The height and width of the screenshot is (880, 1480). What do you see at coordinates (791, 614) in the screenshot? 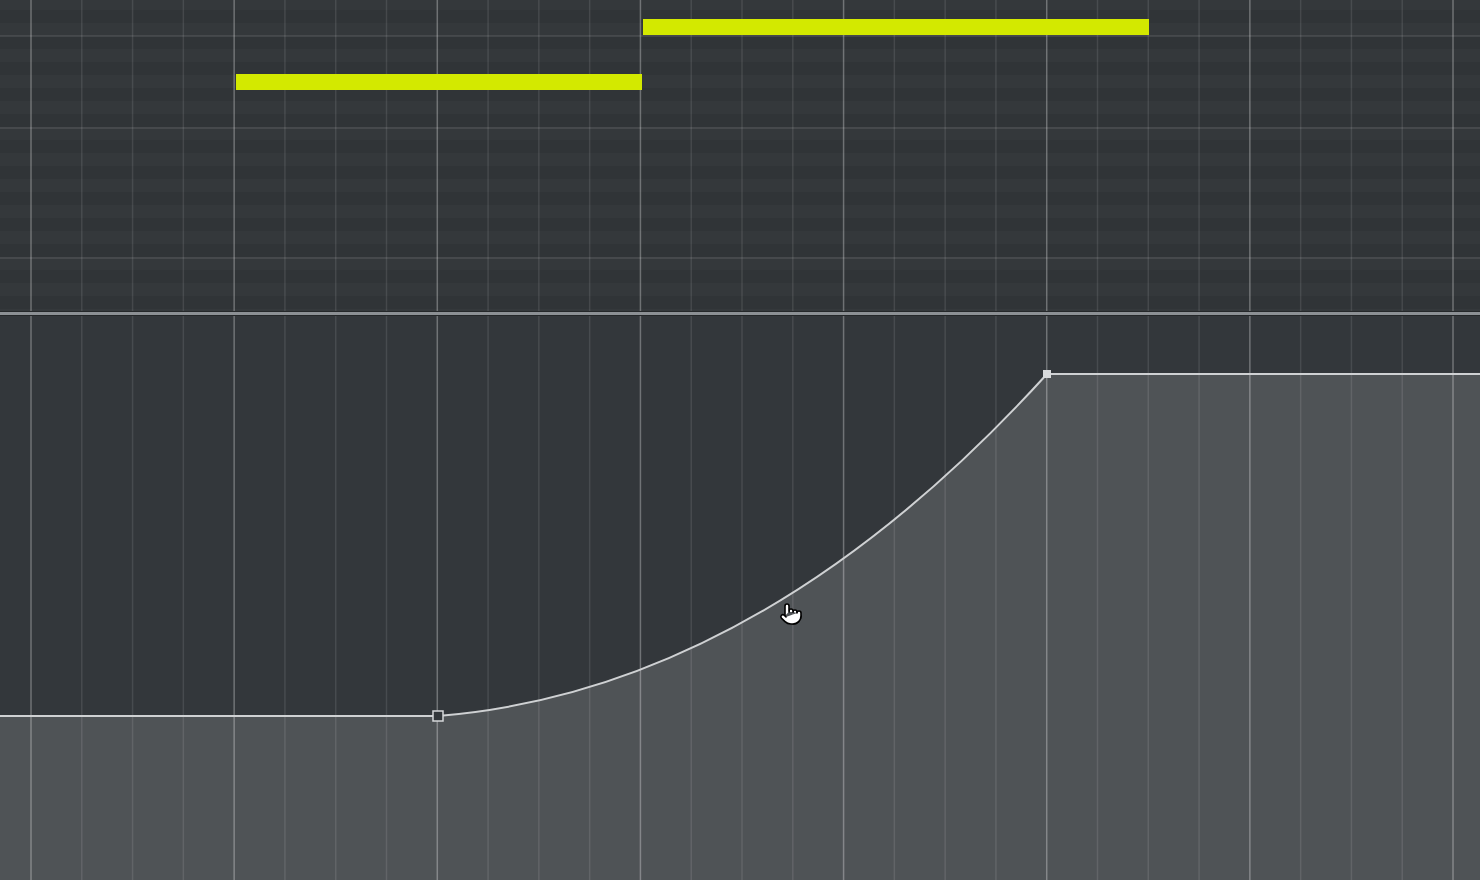
I see `hand-cursor-icon` at bounding box center [791, 614].